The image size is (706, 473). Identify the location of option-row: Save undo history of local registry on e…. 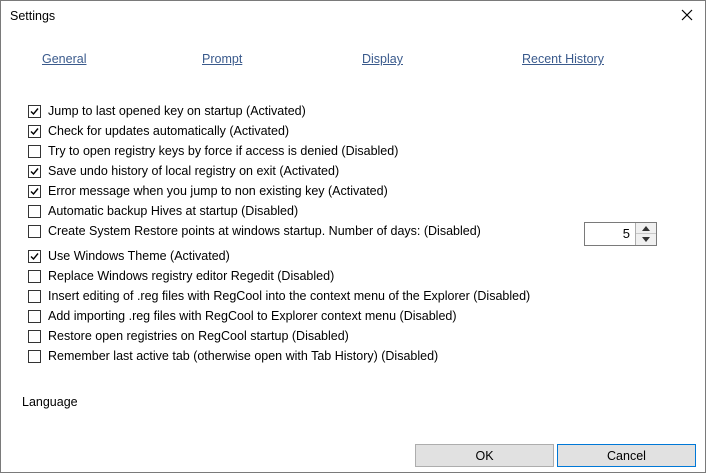
(183, 171).